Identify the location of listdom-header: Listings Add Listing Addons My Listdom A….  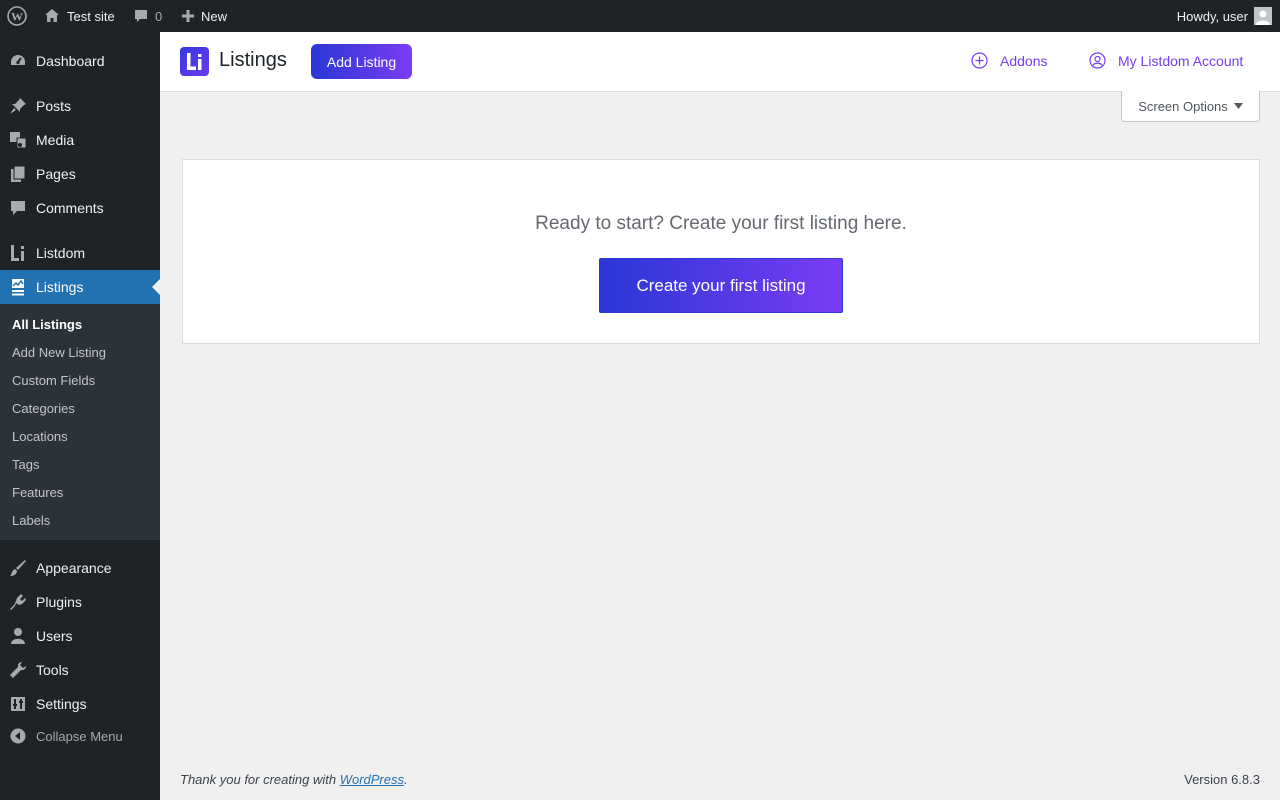
(720, 62).